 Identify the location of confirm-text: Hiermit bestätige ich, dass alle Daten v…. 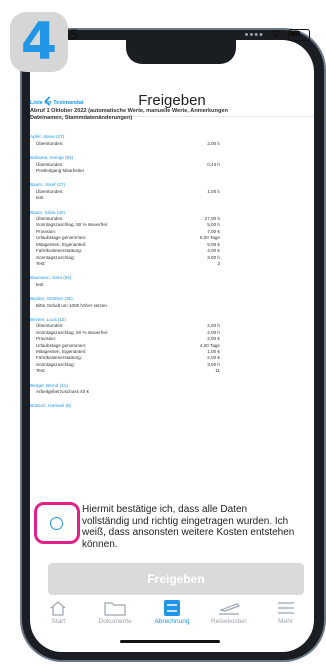
(188, 527).